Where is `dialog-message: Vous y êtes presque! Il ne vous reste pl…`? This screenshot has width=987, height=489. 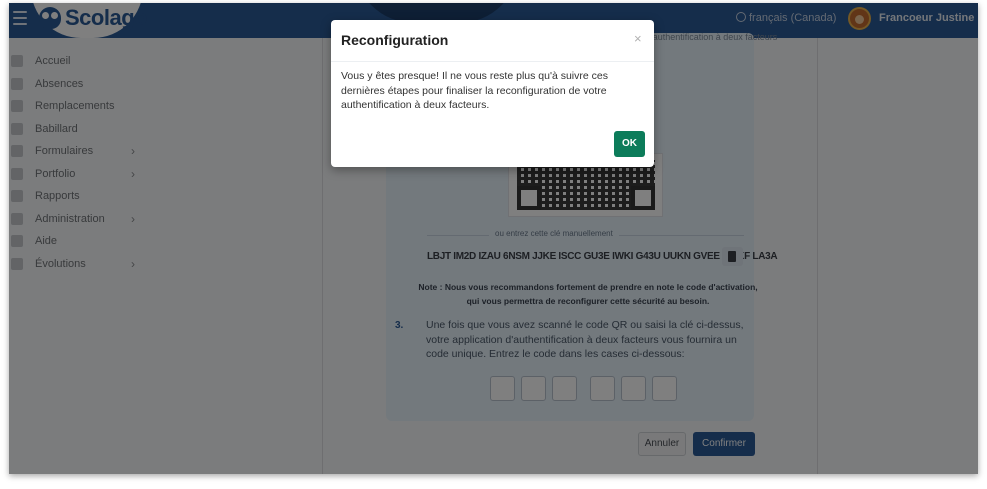 dialog-message: Vous y êtes presque! Il ne vous reste pl… is located at coordinates (474, 90).